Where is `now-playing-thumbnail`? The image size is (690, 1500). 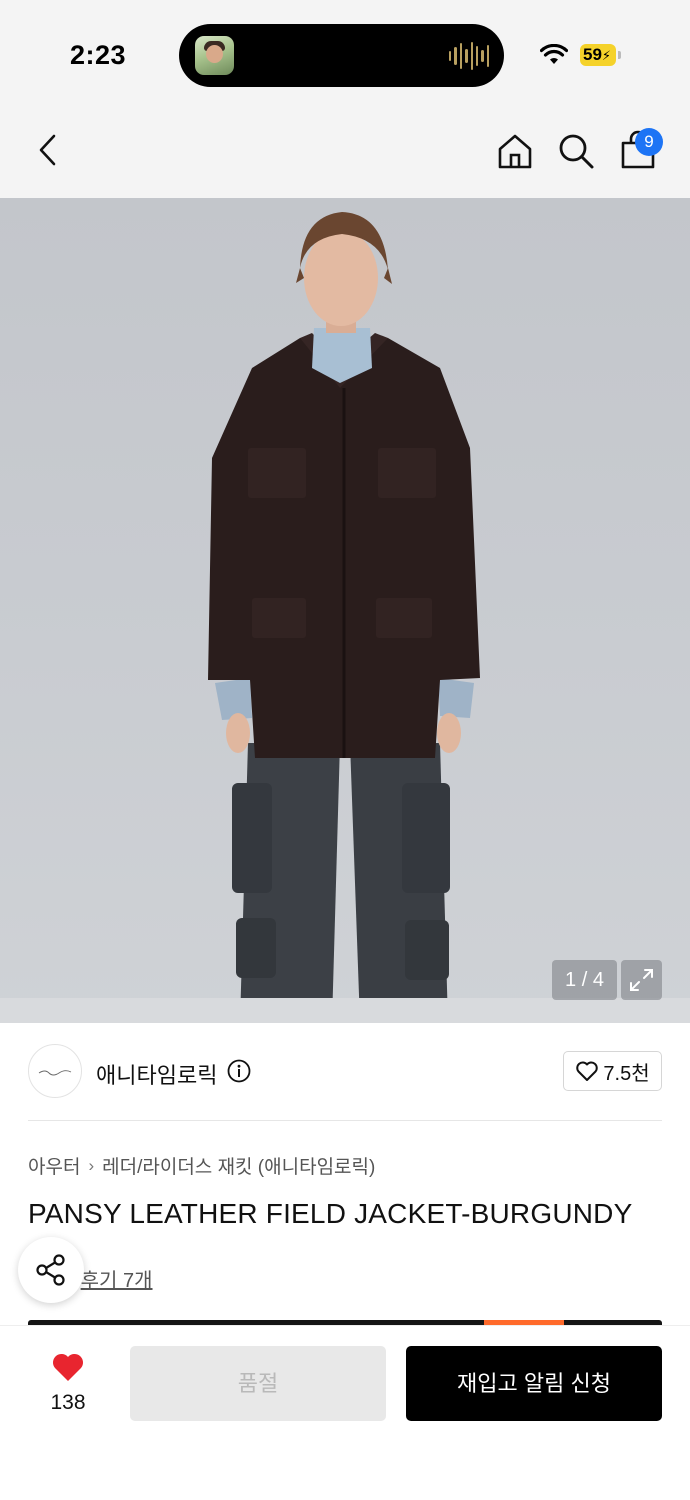
now-playing-thumbnail is located at coordinates (214, 55).